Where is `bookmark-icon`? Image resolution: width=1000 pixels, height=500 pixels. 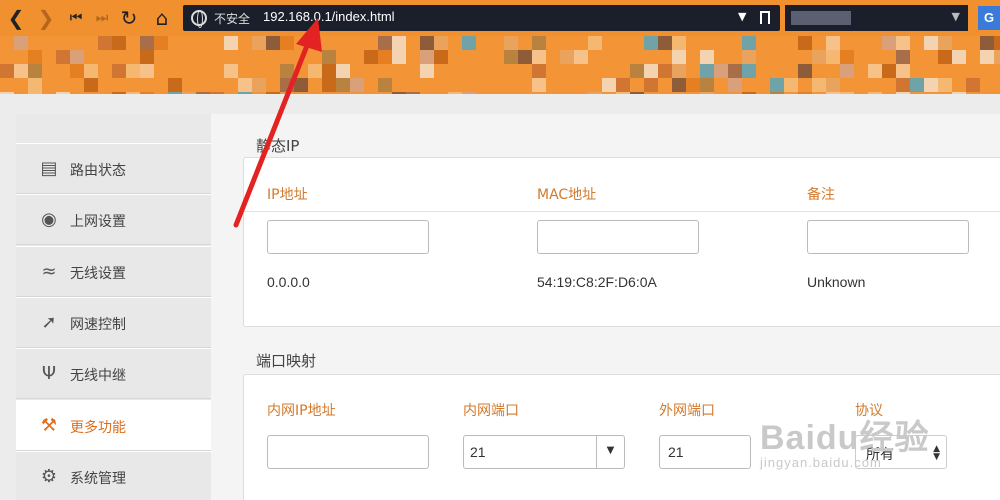 bookmark-icon is located at coordinates (765, 17).